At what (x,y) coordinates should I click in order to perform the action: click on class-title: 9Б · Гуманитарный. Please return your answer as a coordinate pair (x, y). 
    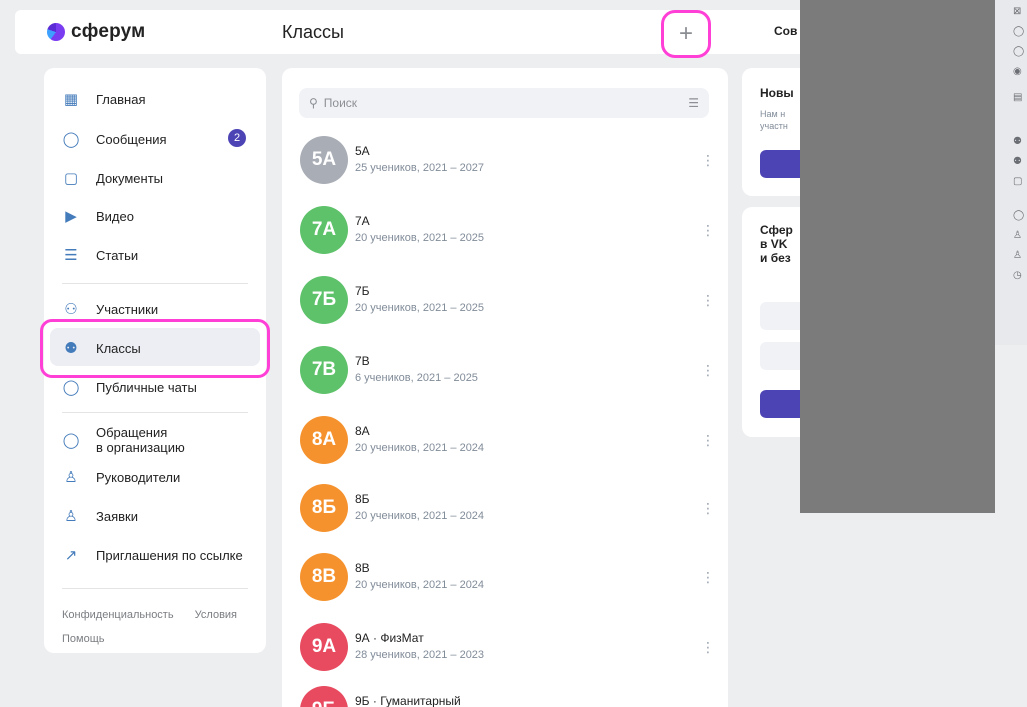
    Looking at the image, I should click on (408, 700).